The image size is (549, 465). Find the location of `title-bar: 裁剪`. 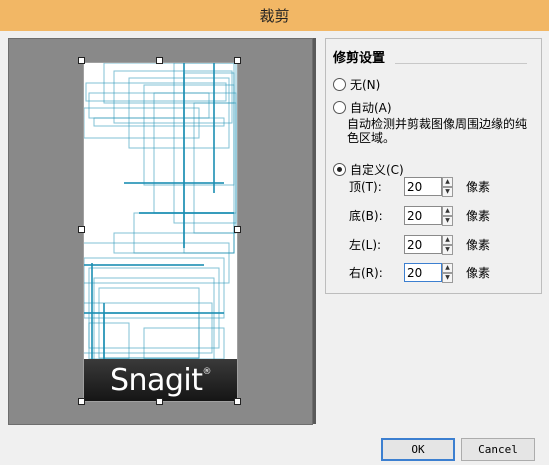

title-bar: 裁剪 is located at coordinates (274, 15).